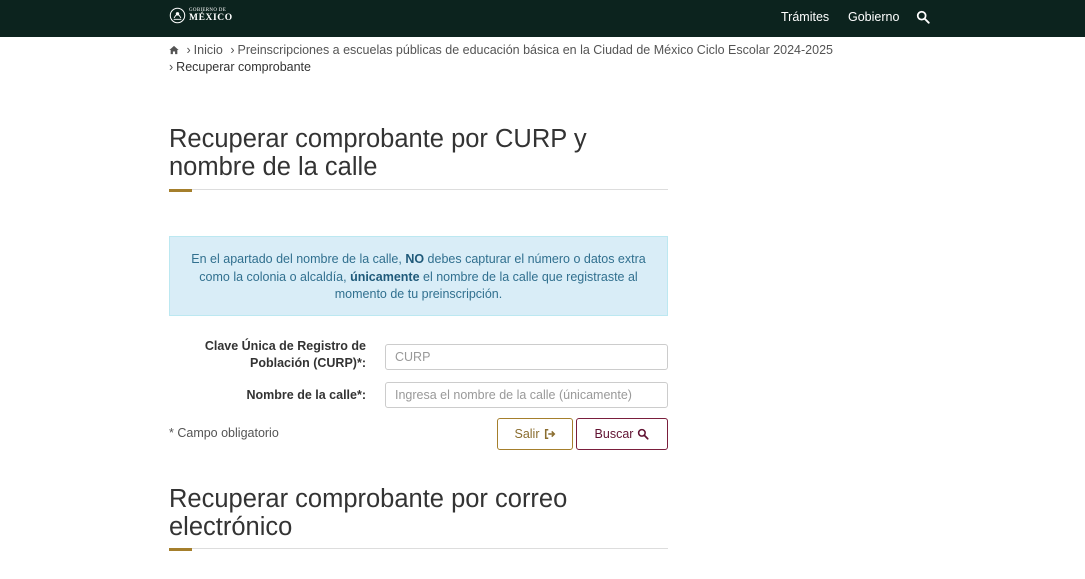 This screenshot has width=1085, height=579. I want to click on nav-tramites-link: Trámites, so click(805, 17).